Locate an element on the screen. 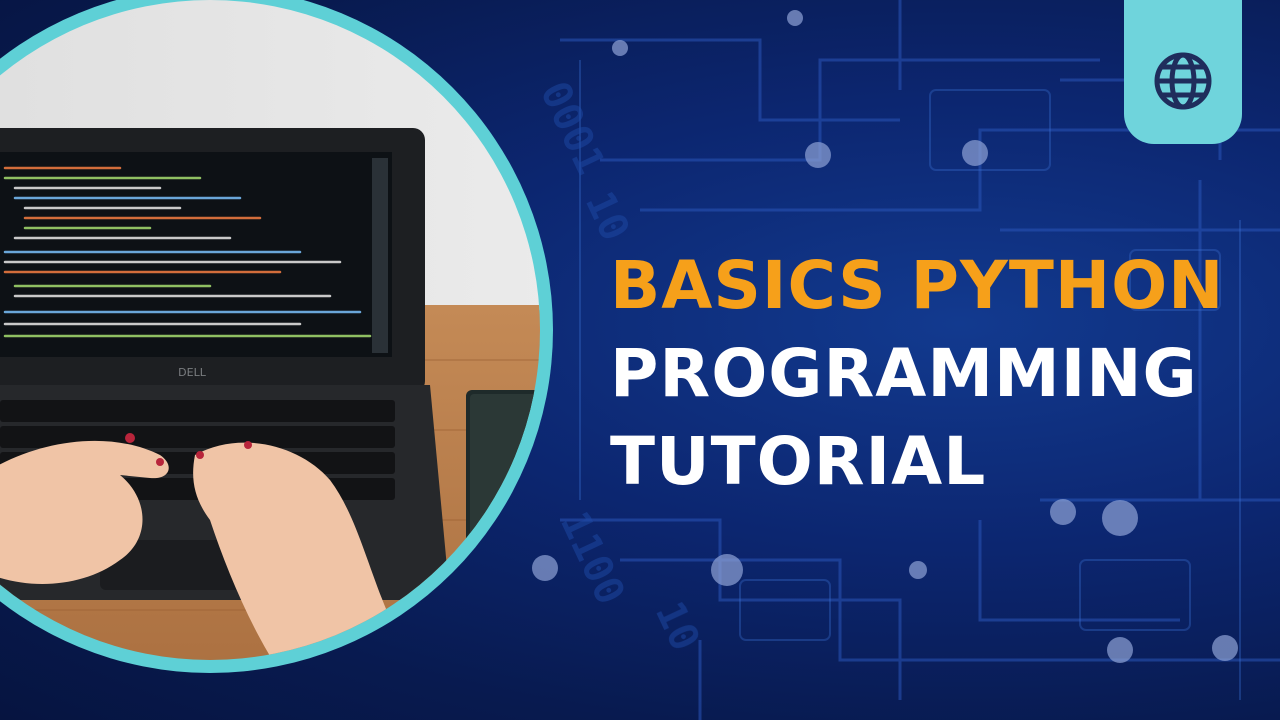 The width and height of the screenshot is (1280, 720). laptop-brand: DELL is located at coordinates (192, 372).